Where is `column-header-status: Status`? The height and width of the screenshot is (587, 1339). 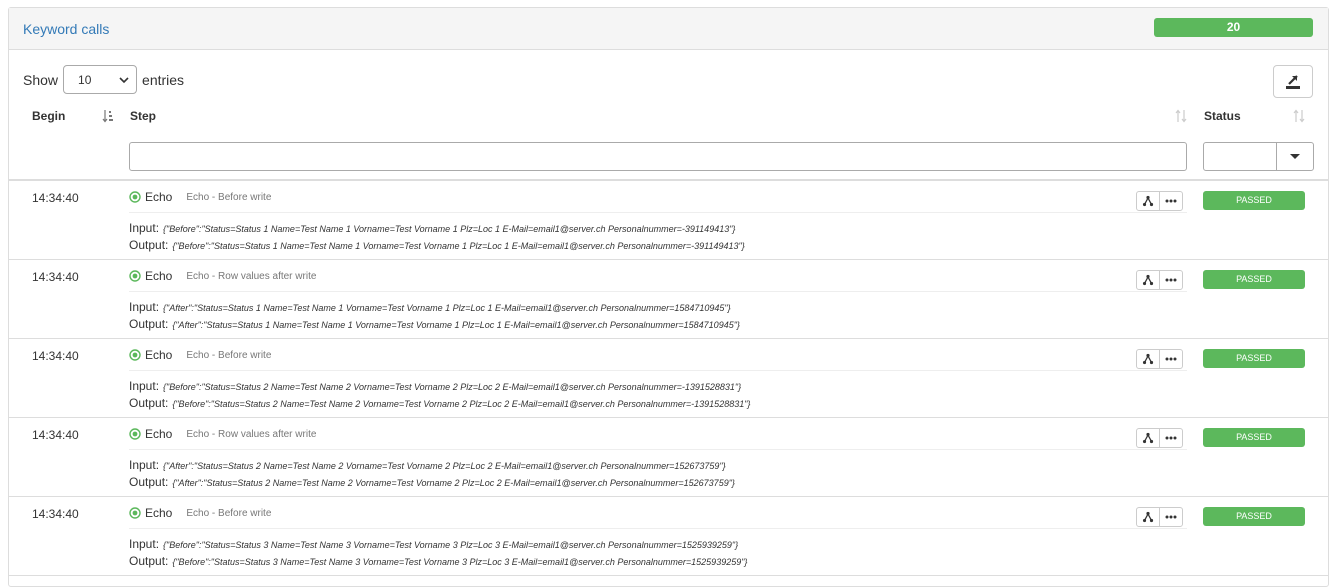 column-header-status: Status is located at coordinates (1222, 116).